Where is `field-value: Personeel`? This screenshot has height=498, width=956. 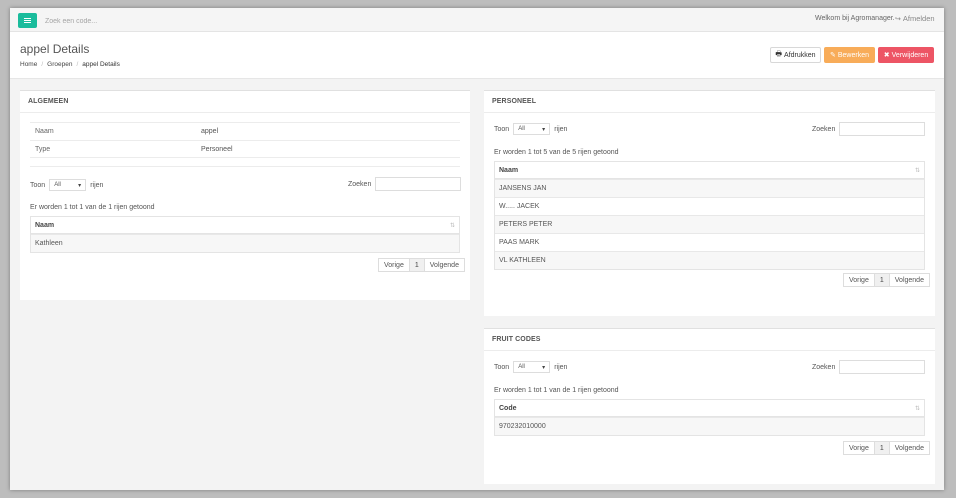 field-value: Personeel is located at coordinates (217, 149).